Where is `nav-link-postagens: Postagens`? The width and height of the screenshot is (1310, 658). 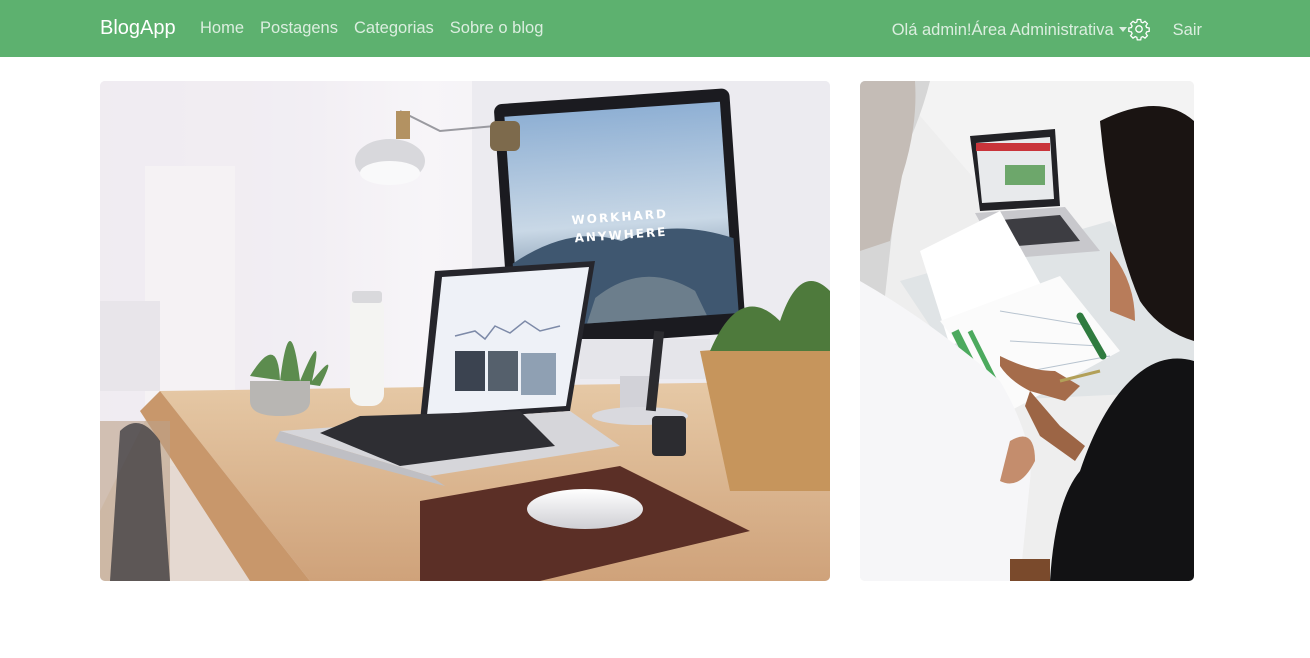 nav-link-postagens: Postagens is located at coordinates (299, 28).